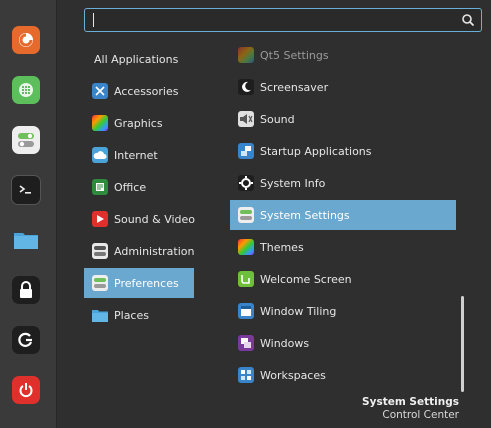  Describe the element at coordinates (146, 91) in the screenshot. I see `category-label: Accessories` at that location.